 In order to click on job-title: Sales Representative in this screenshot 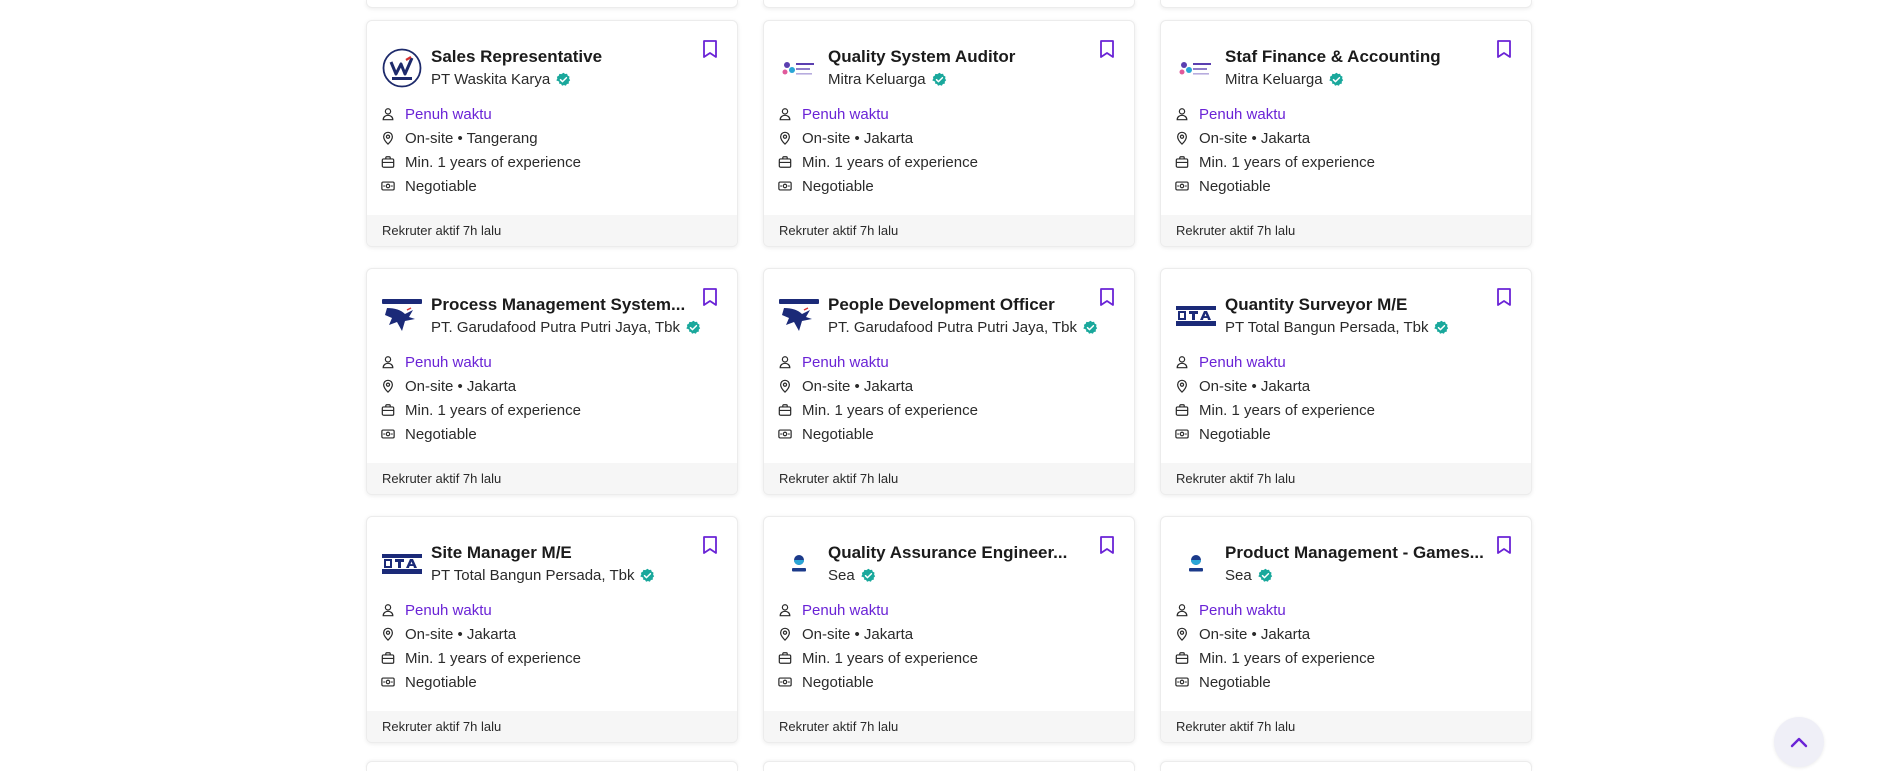, I will do `click(562, 57)`.